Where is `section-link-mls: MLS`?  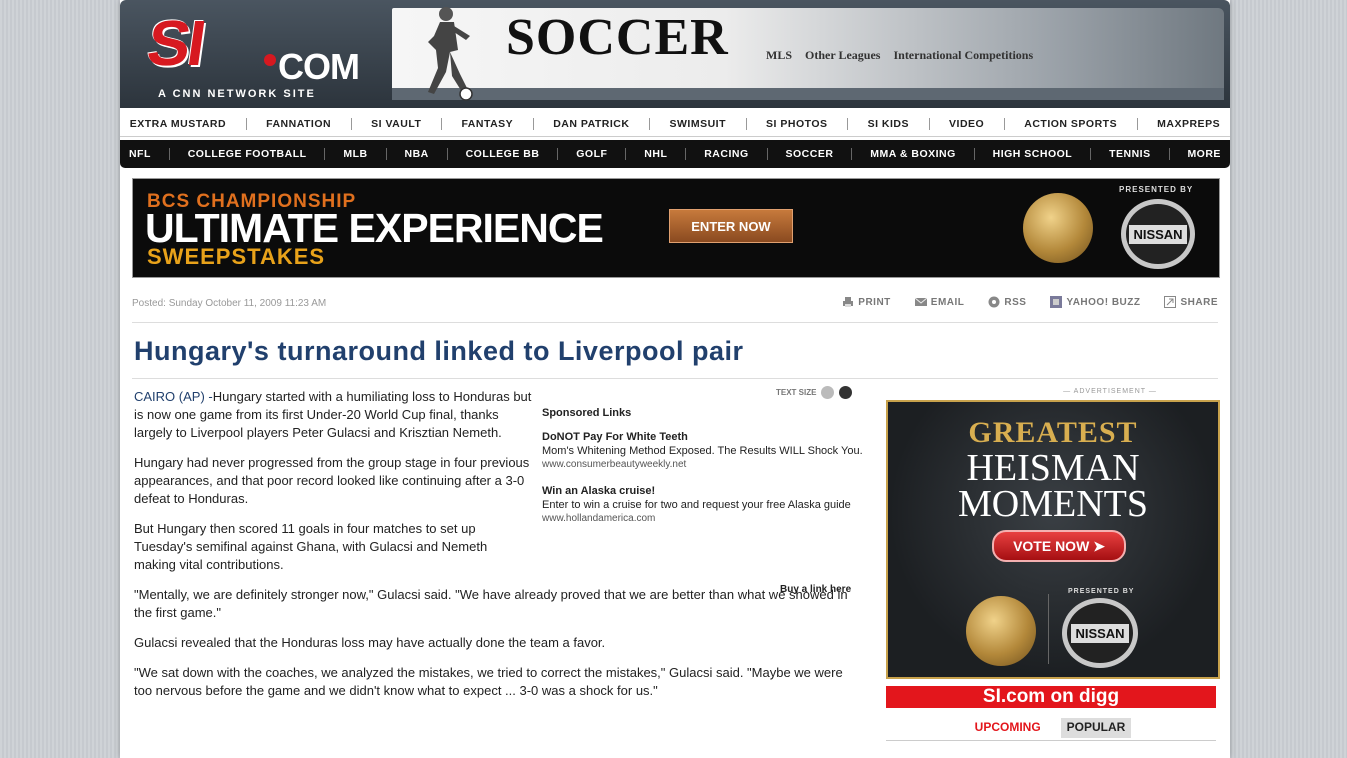
section-link-mls: MLS is located at coordinates (779, 55).